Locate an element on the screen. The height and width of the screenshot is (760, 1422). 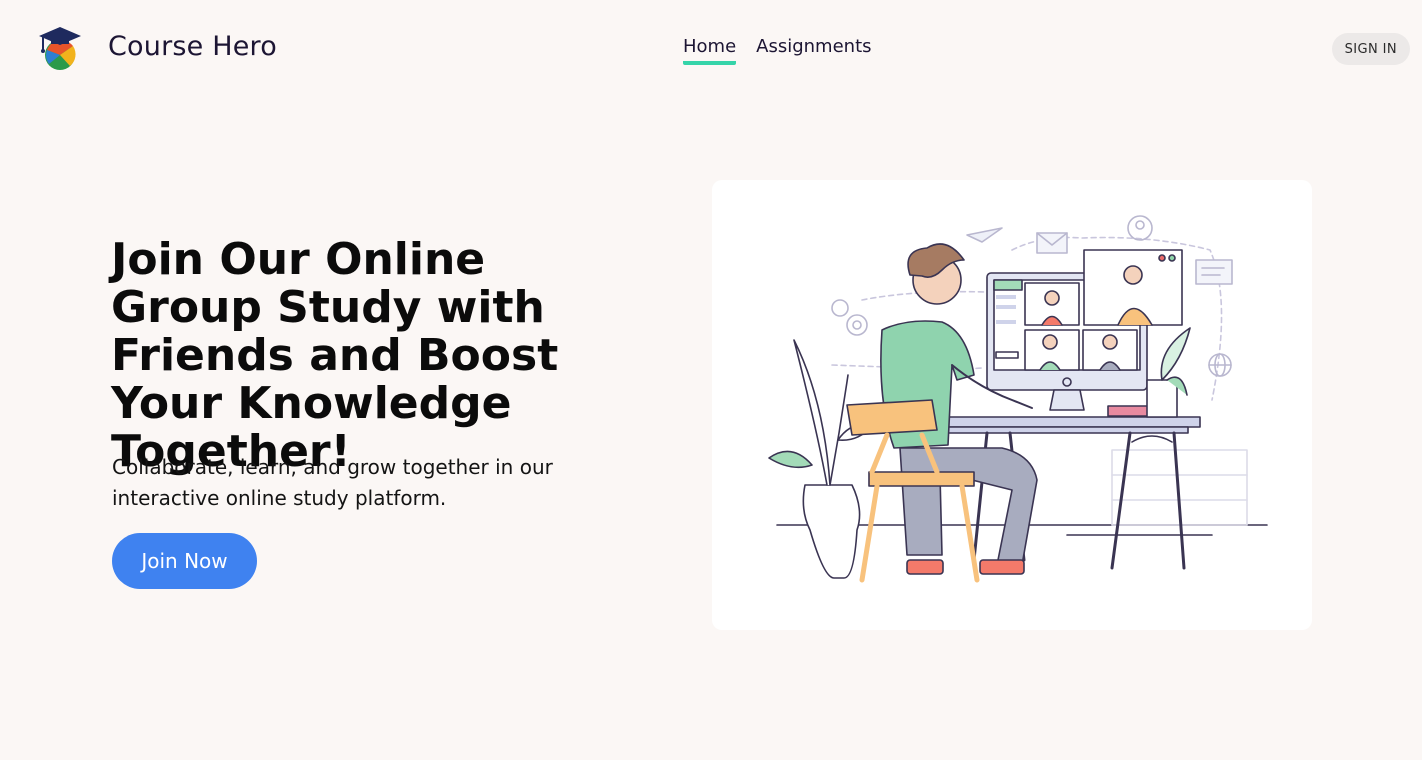
join-now-button: Join Now is located at coordinates (184, 561).